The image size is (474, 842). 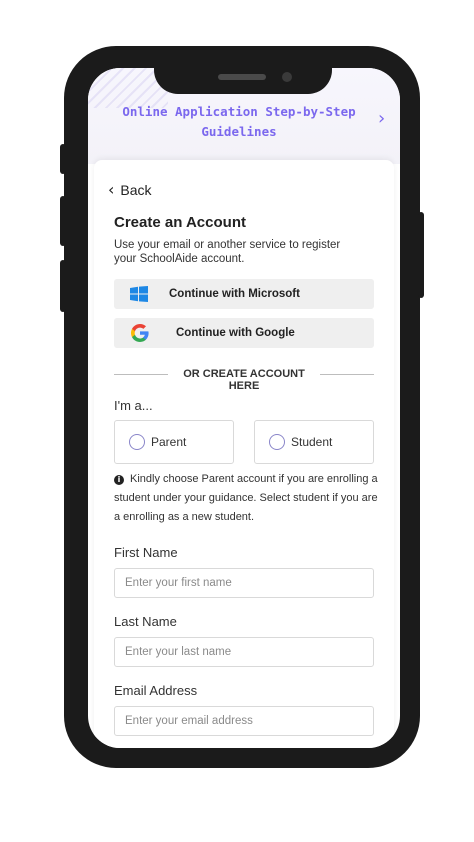 What do you see at coordinates (242, 77) in the screenshot?
I see `speaker-grille` at bounding box center [242, 77].